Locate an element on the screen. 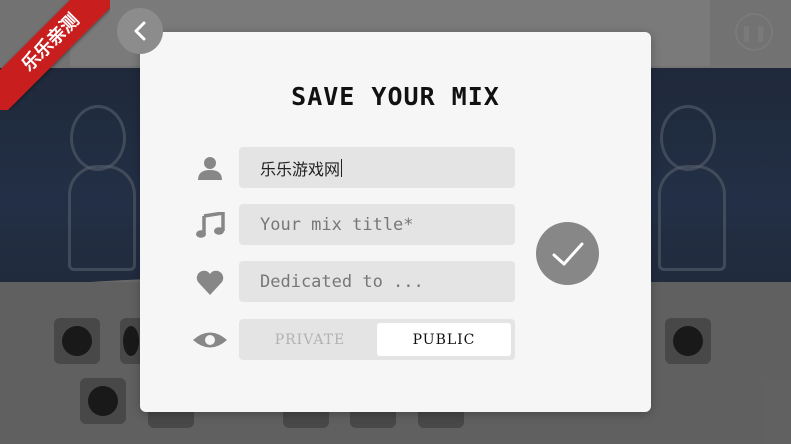 The height and width of the screenshot is (444, 791). corner-badge: 乐乐亲测 is located at coordinates (55, 55).